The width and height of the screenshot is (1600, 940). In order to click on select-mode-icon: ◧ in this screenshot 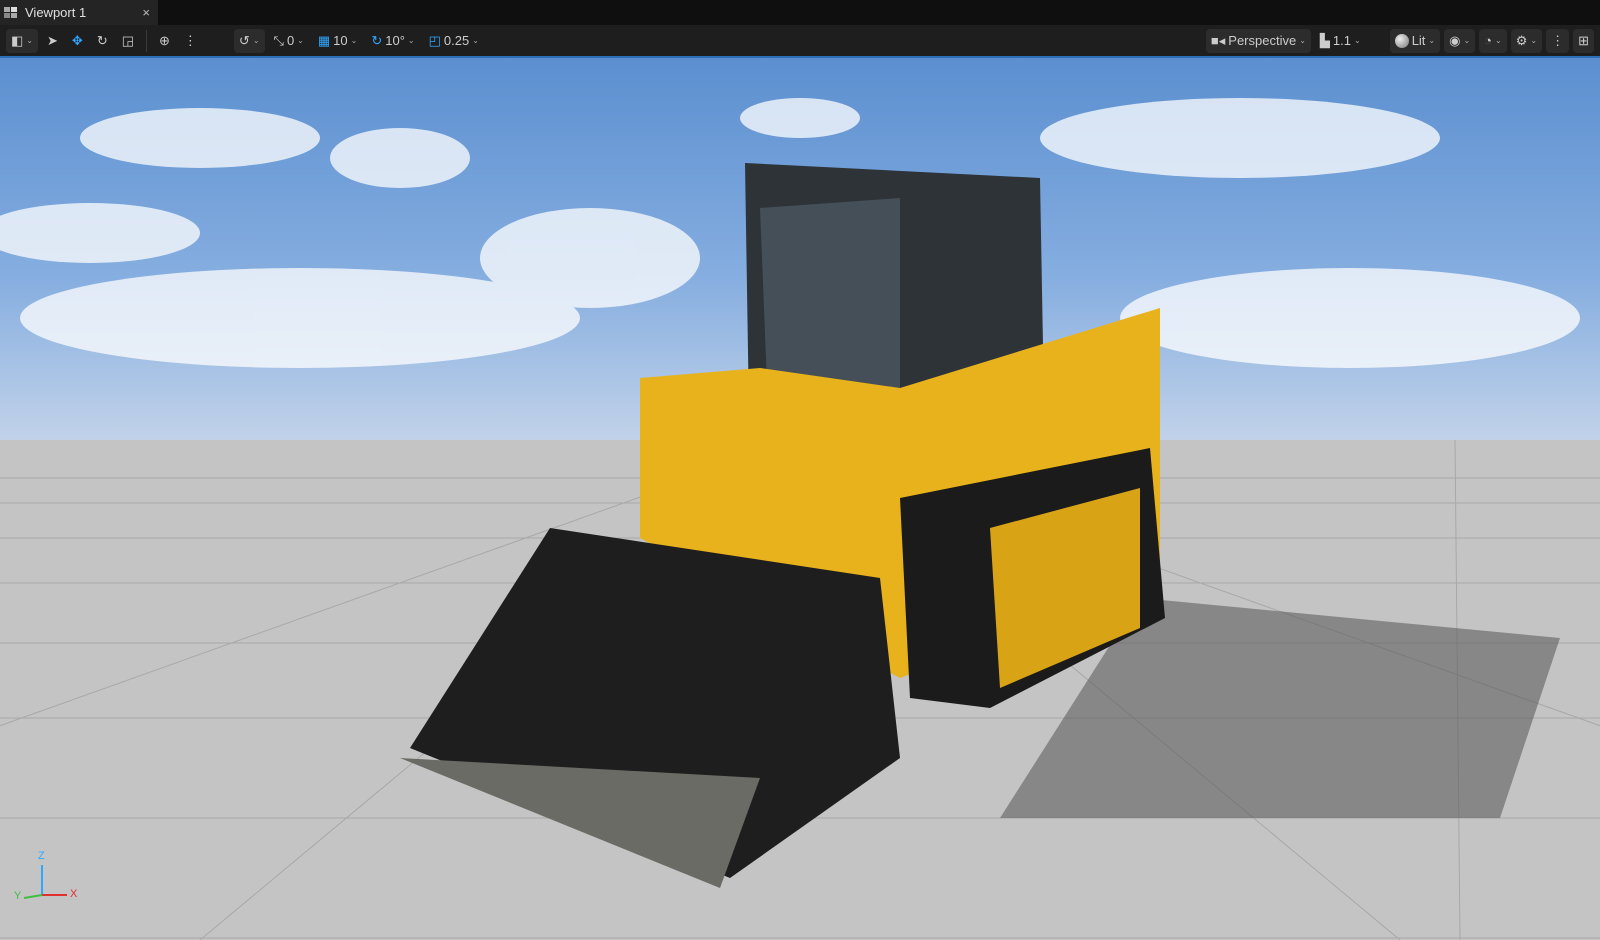, I will do `click(17, 40)`.